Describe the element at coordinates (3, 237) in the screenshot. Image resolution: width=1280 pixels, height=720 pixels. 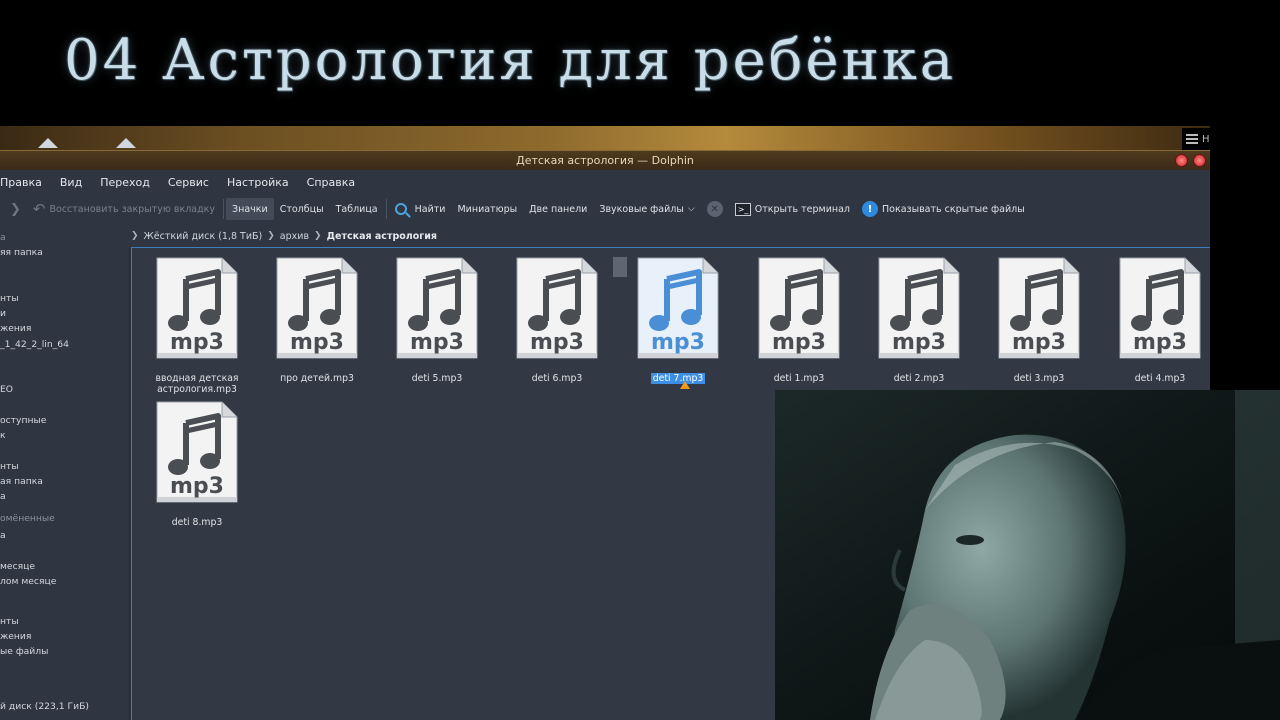
I see `sidebar-heading: а` at that location.